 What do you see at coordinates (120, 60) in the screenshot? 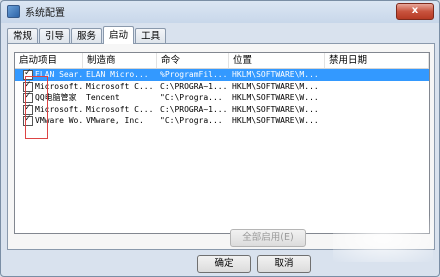
I see `header-manufacturer: 制造商` at bounding box center [120, 60].